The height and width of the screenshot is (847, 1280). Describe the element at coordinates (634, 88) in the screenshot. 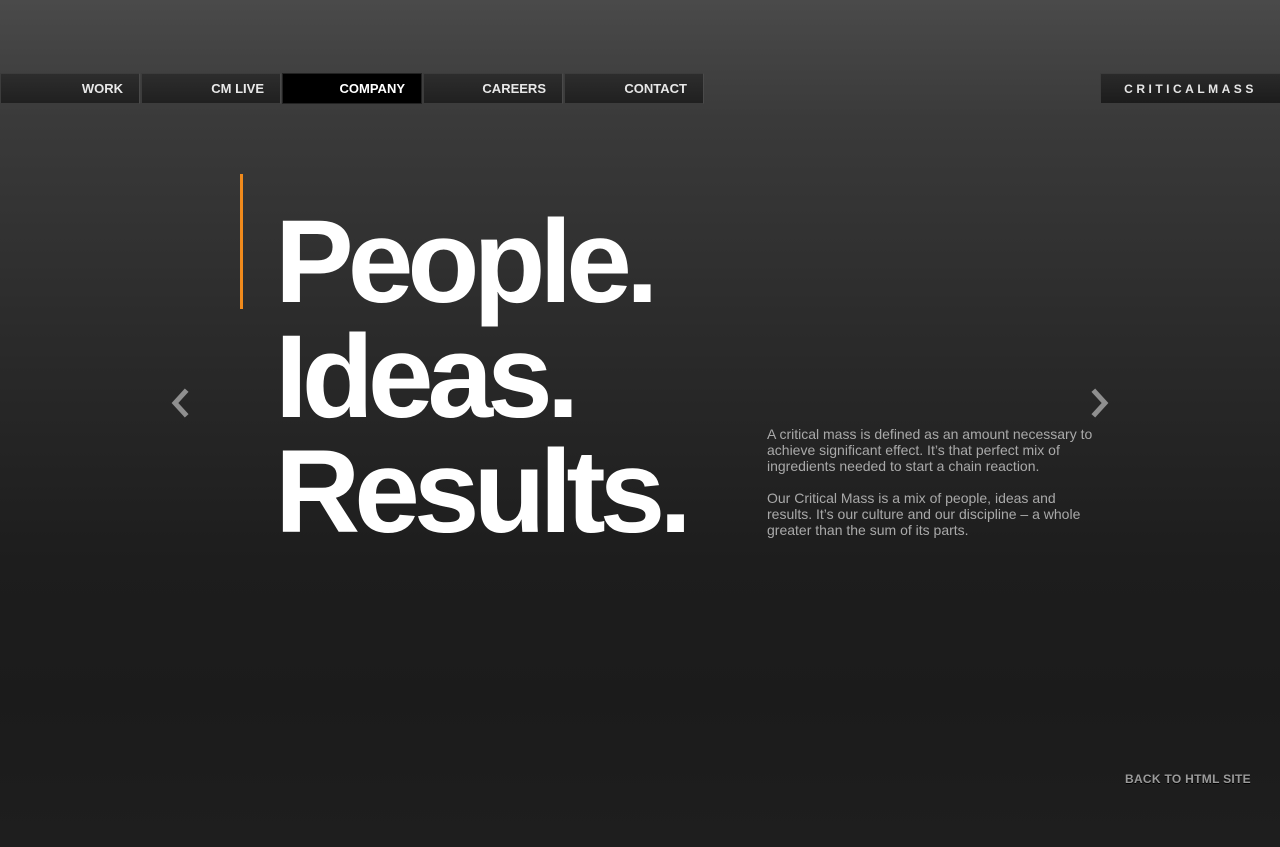

I see `nav-item-contact: CONTACT` at that location.